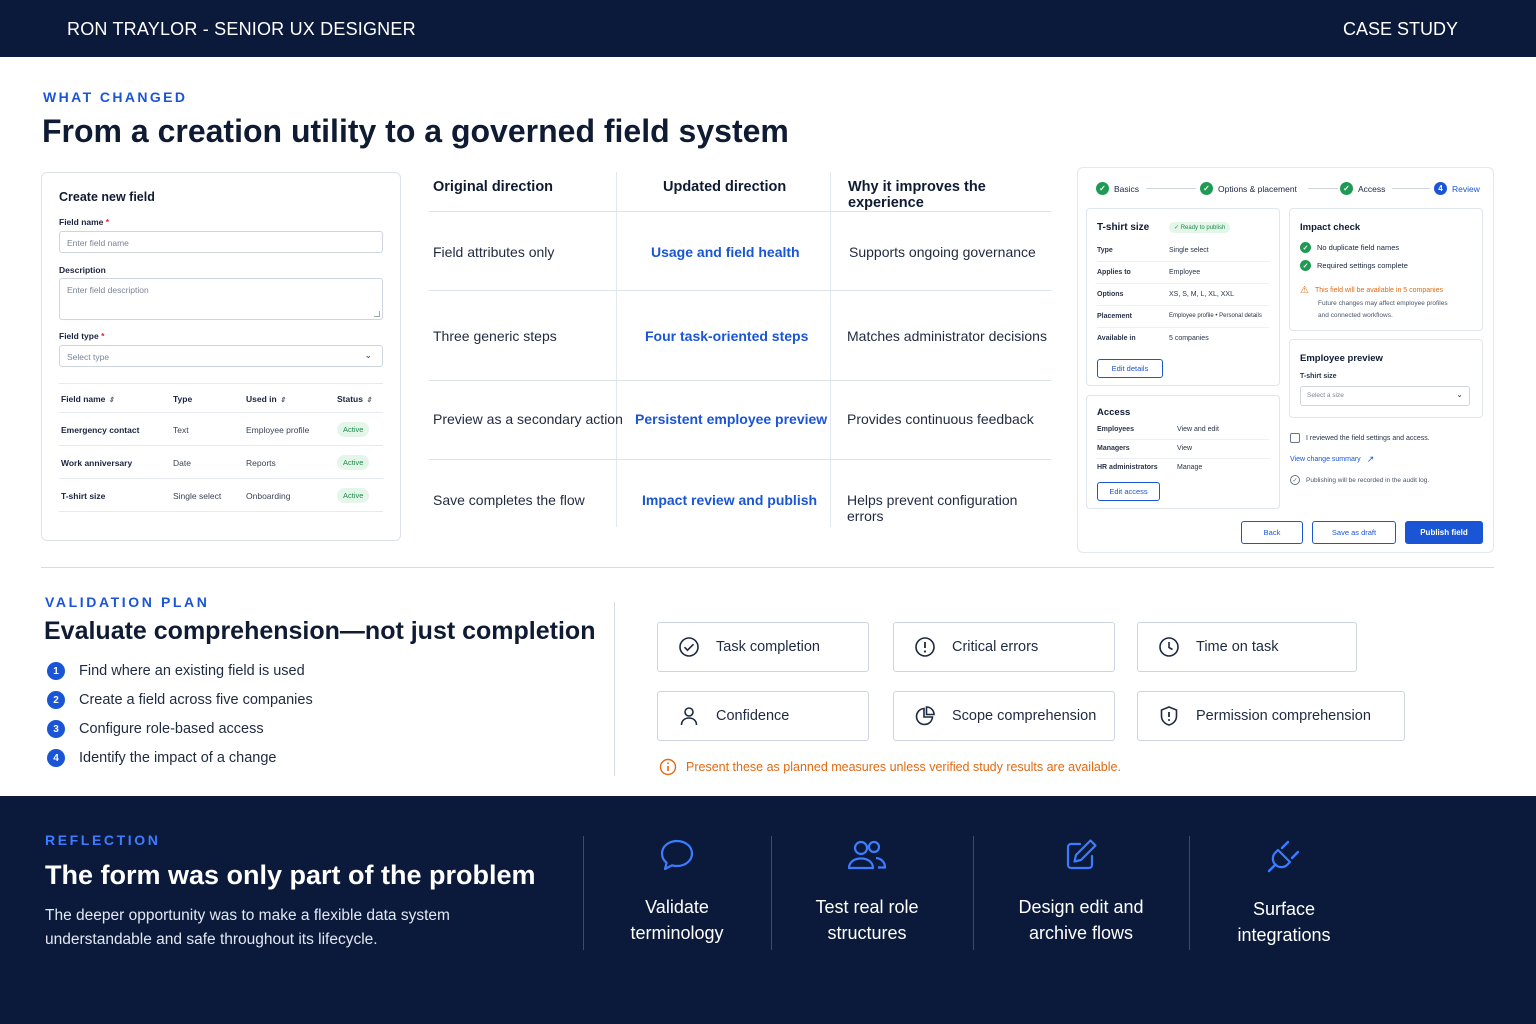 The height and width of the screenshot is (1024, 1536). I want to click on view-change-summary-link: View change summary ↗, so click(1332, 459).